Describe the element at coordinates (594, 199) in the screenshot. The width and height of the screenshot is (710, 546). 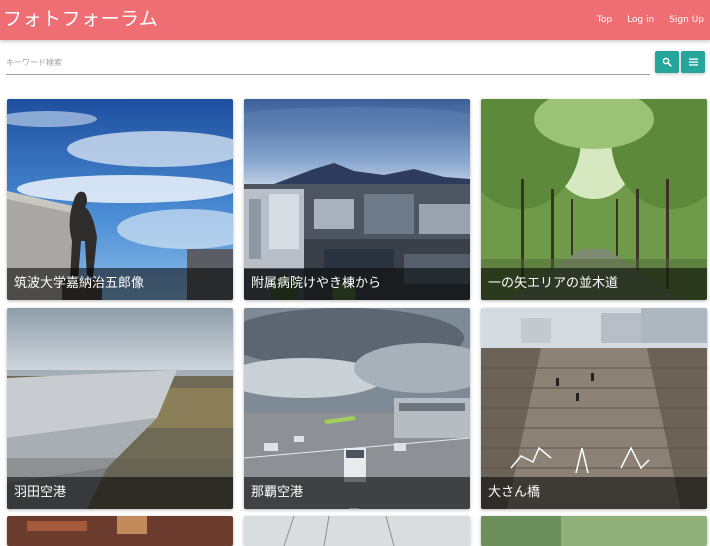
I see `photo-card: 一の矢エリアの並木道` at that location.